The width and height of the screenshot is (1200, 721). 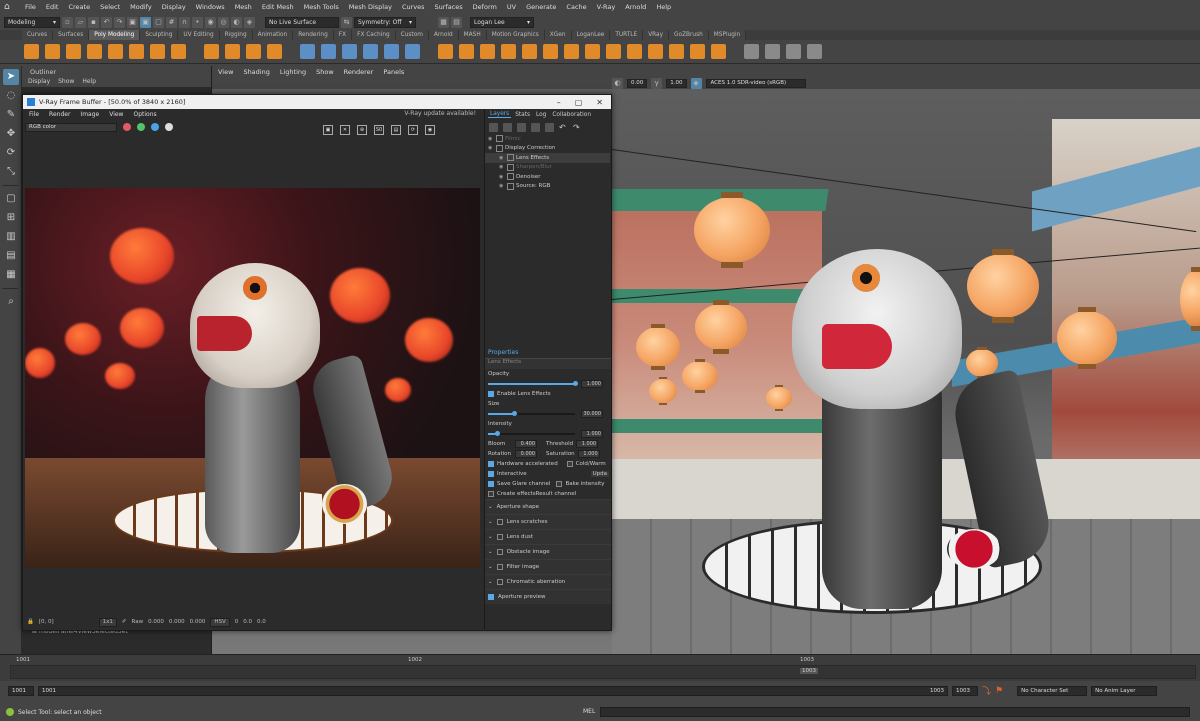 What do you see at coordinates (548, 536) in the screenshot?
I see `lens-dust-expander: ⌄ Lens dust` at bounding box center [548, 536].